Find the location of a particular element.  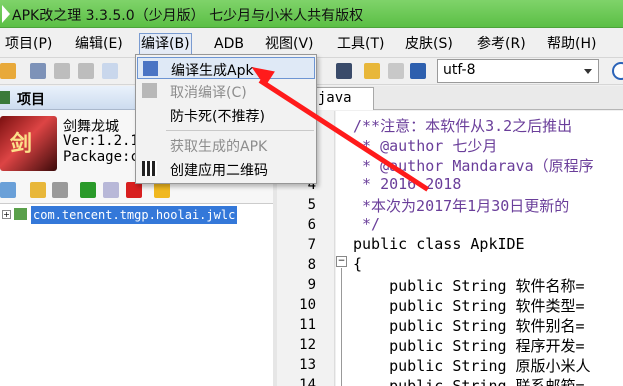

project-panel-title: 项目 is located at coordinates (31, 100).